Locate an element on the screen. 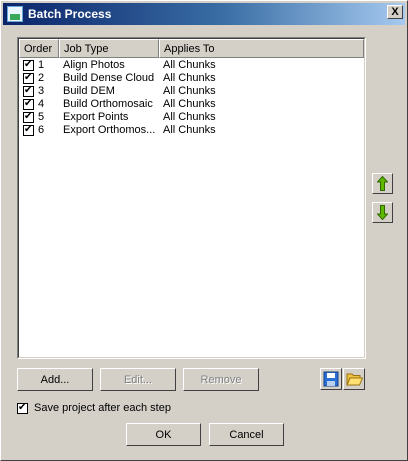 This screenshot has width=408, height=461. title-bar: Batch Process X is located at coordinates (204, 14).